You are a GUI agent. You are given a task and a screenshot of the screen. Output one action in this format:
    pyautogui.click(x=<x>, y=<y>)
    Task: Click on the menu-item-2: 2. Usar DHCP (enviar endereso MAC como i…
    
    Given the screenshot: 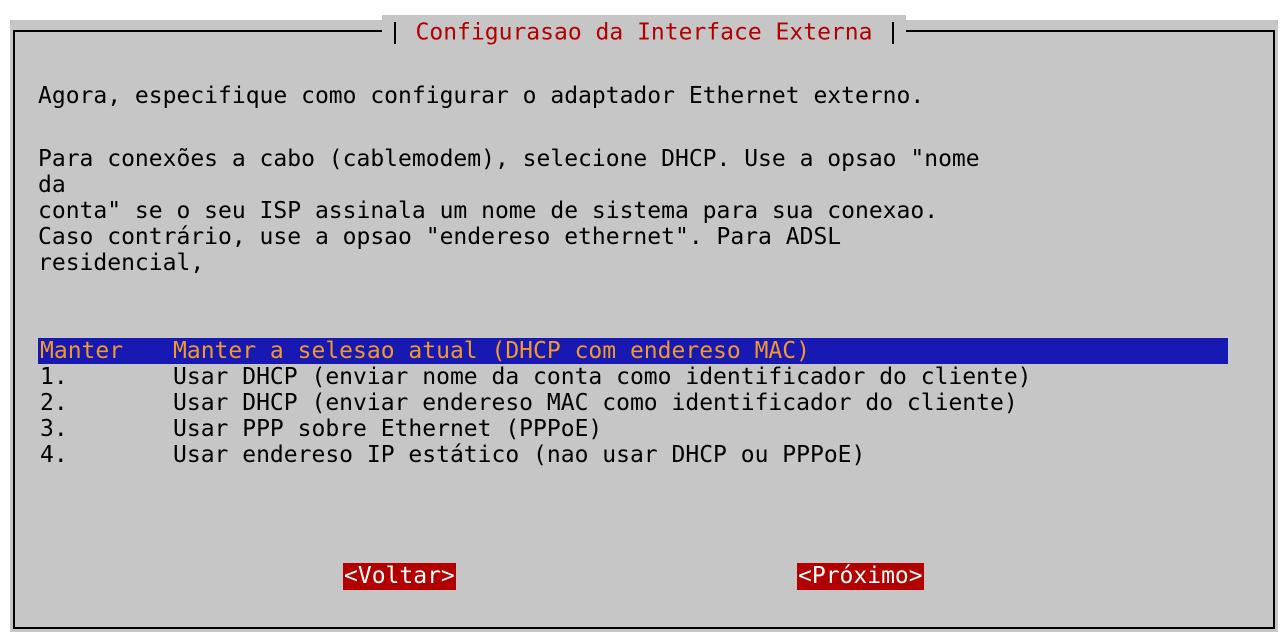 What is the action you would take?
    pyautogui.click(x=633, y=403)
    